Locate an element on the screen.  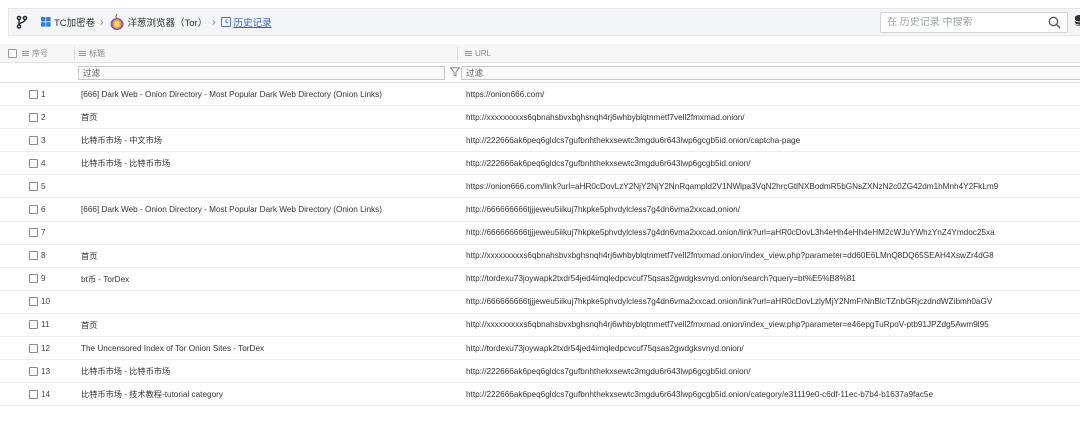
row-index: 12 is located at coordinates (46, 348).